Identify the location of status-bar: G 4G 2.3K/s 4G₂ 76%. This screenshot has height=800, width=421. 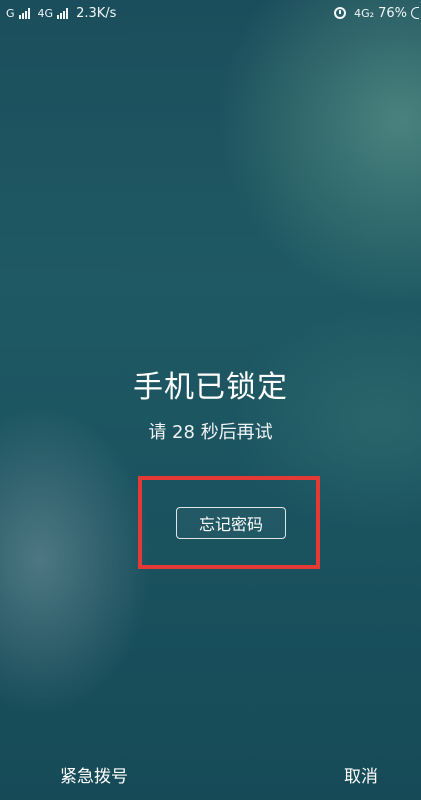
(210, 13).